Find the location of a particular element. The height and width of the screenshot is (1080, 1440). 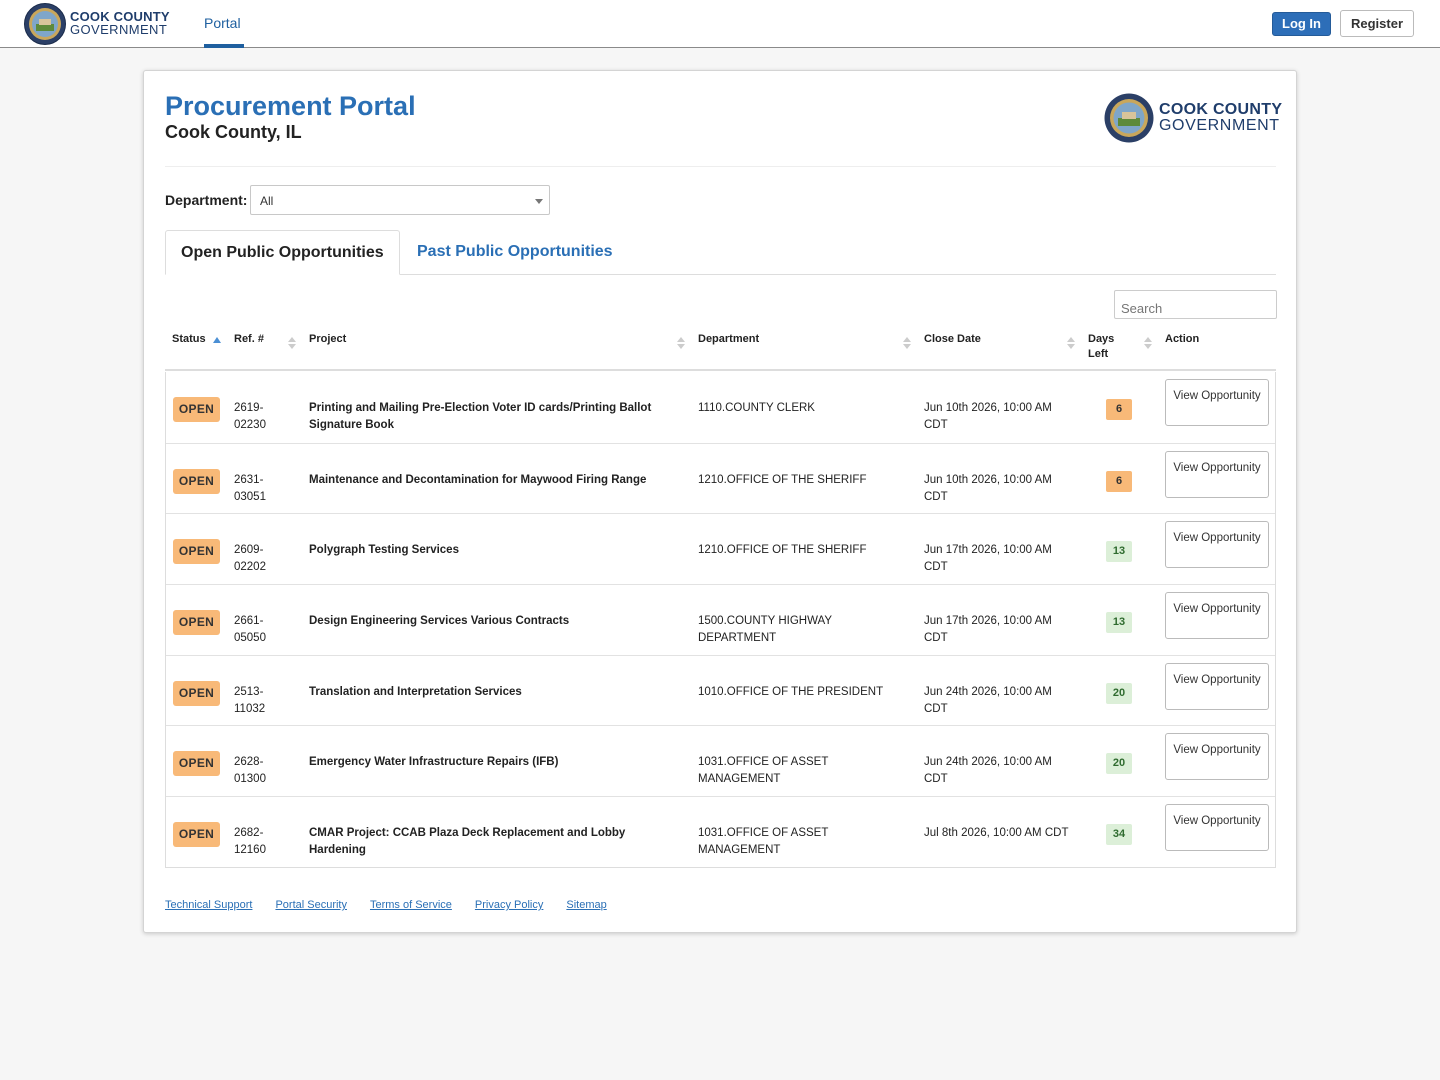

column-header-action: Action is located at coordinates (1182, 339).